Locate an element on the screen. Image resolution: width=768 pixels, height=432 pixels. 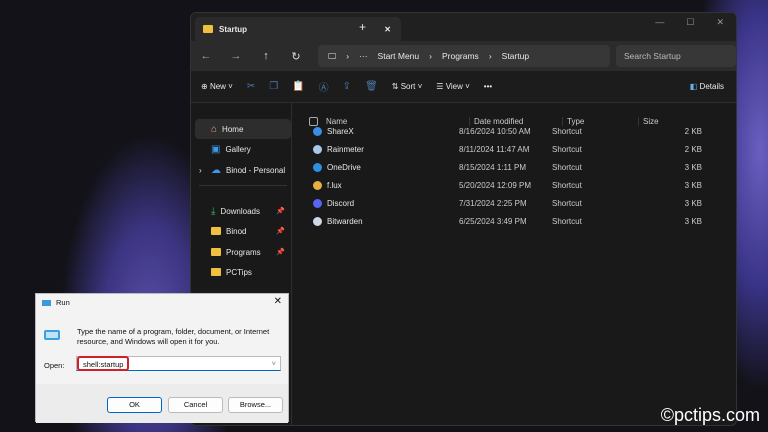
sidebar-item-home: ⌂ Home is located at coordinates (243, 129).